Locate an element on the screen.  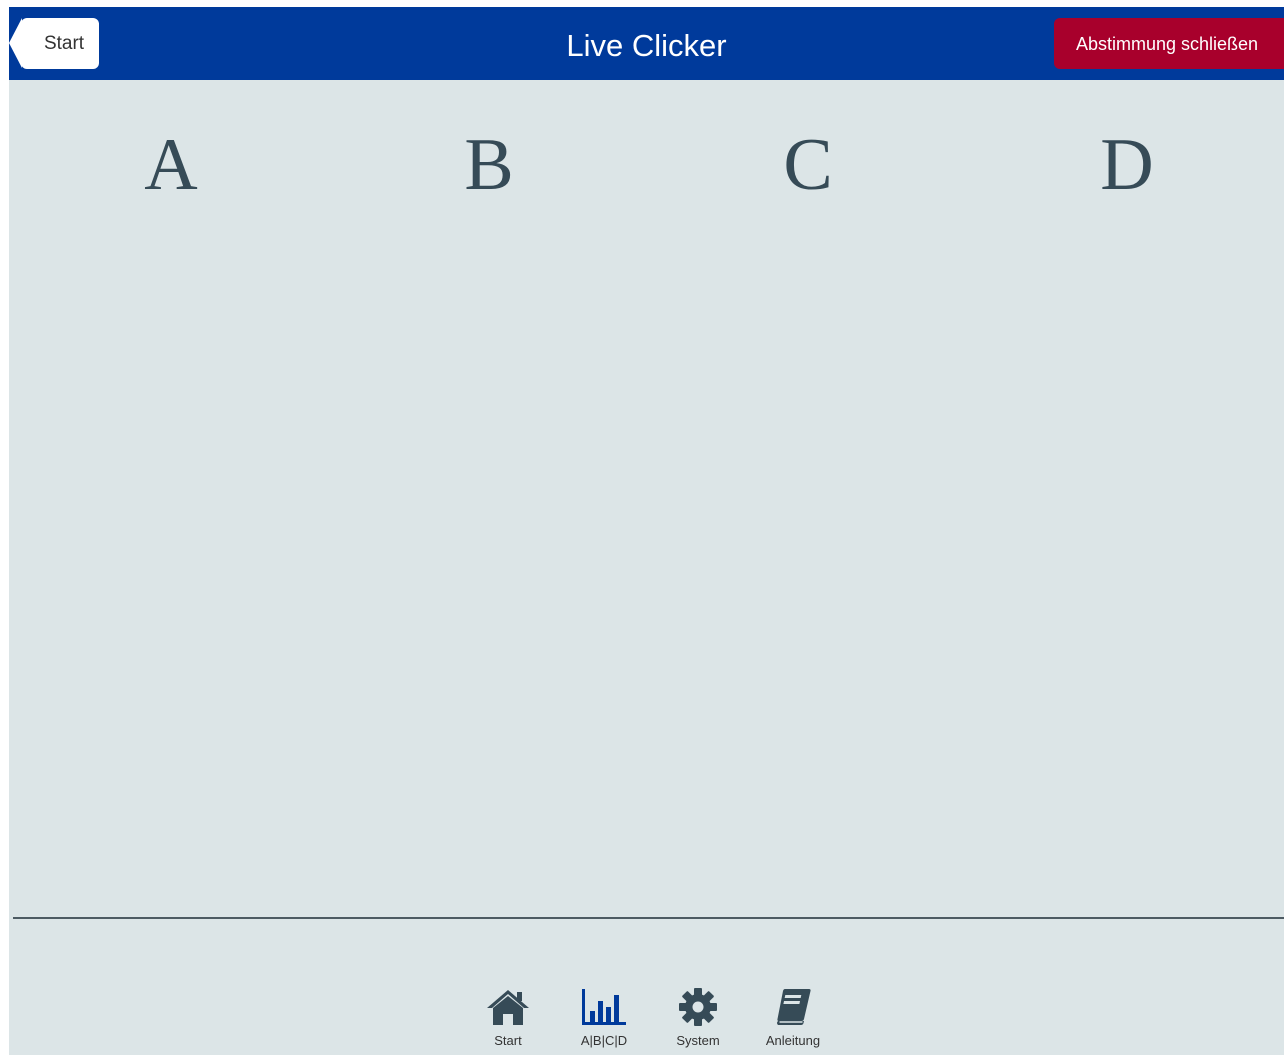
nav-item-anleitung: Anleitung is located at coordinates (793, 1021).